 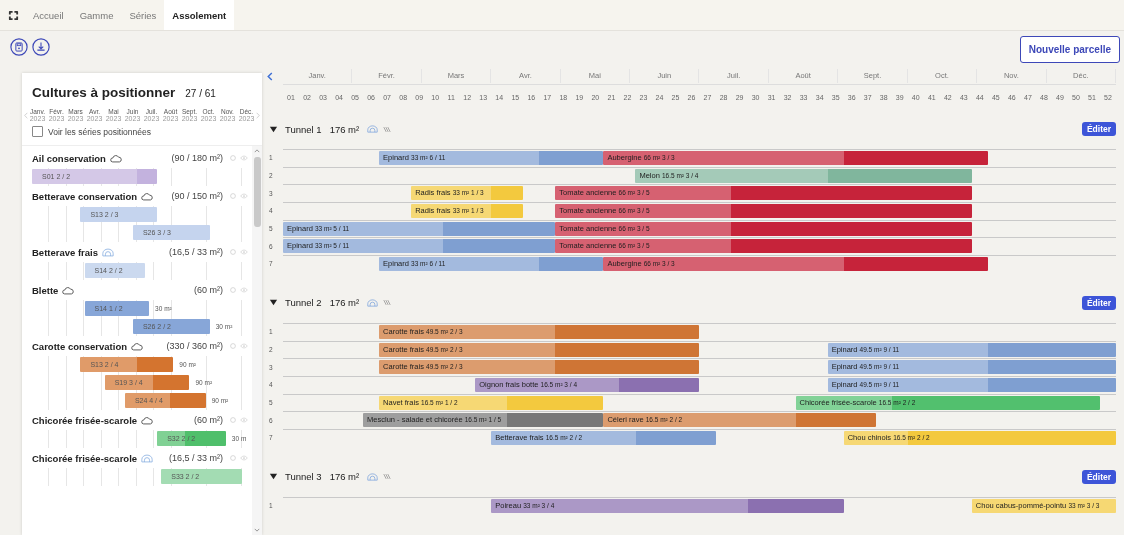 What do you see at coordinates (85, 196) in the screenshot?
I see `crop-name: Betterave conservation` at bounding box center [85, 196].